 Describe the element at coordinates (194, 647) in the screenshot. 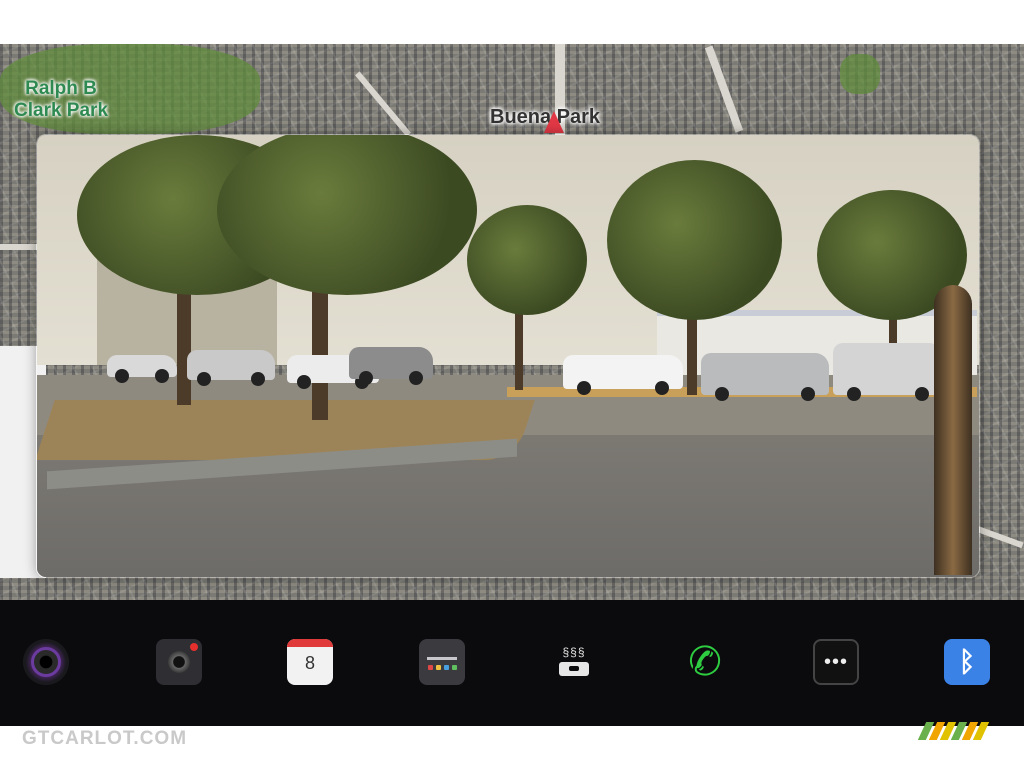

I see `recording-indicator` at that location.